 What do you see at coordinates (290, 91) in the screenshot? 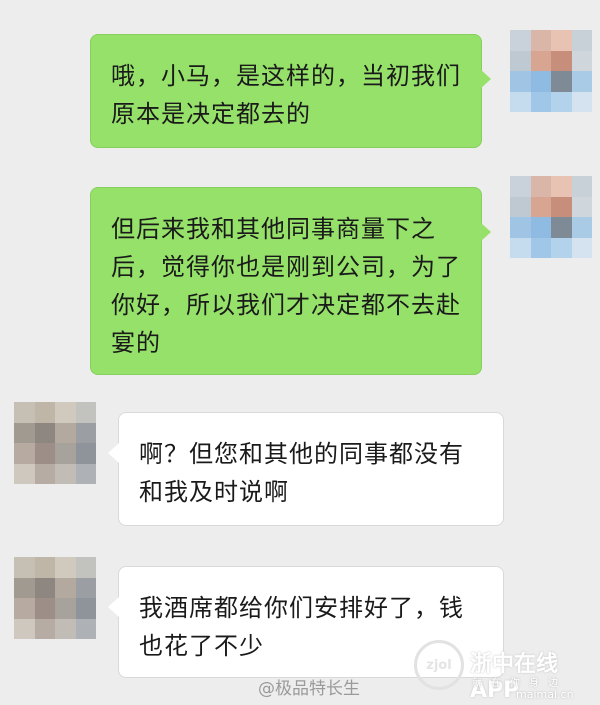
I see `message-bubble: 哦，小马，是这样的，当初我们原本是决定都去的` at bounding box center [290, 91].